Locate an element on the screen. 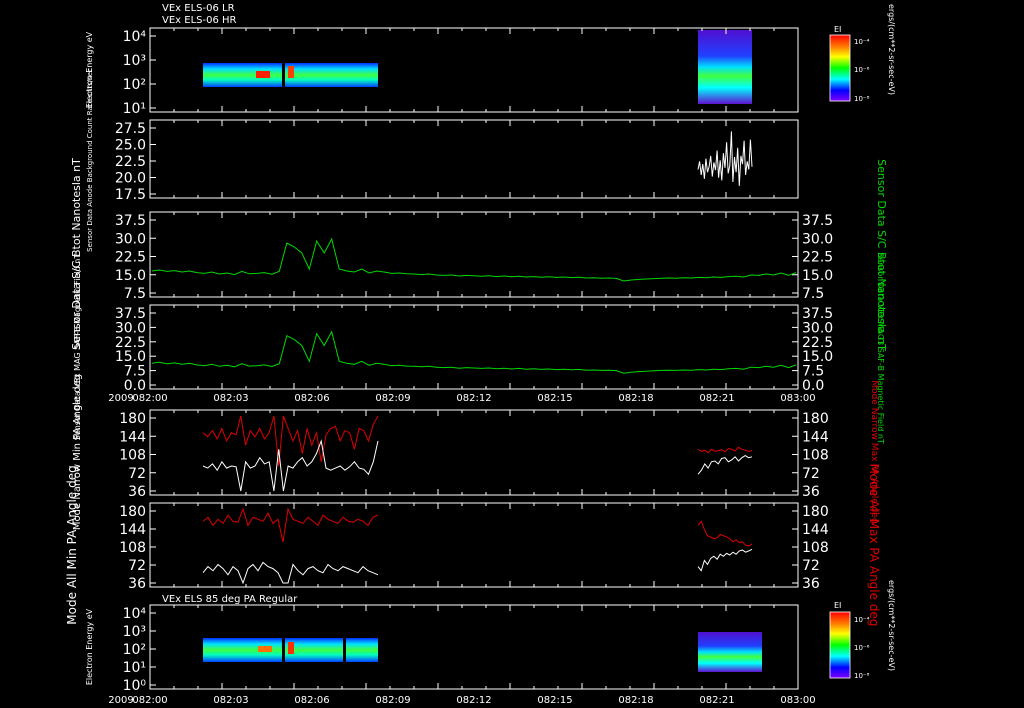 The image size is (1024, 708). colorbar-top-tick: 10⁻⁴ is located at coordinates (862, 42).